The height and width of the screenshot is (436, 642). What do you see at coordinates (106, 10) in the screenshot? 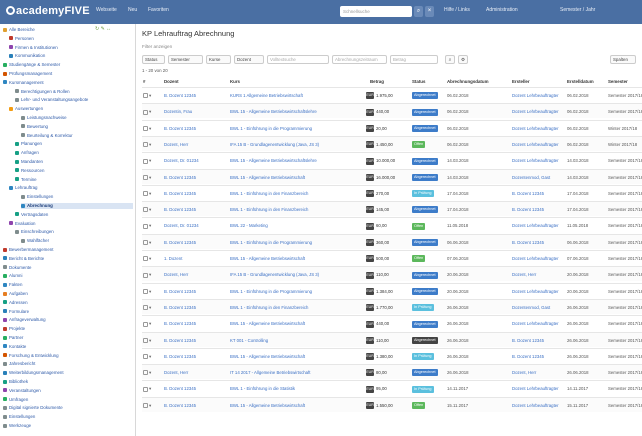
I see `nav-webseite: Webseite` at bounding box center [106, 10].